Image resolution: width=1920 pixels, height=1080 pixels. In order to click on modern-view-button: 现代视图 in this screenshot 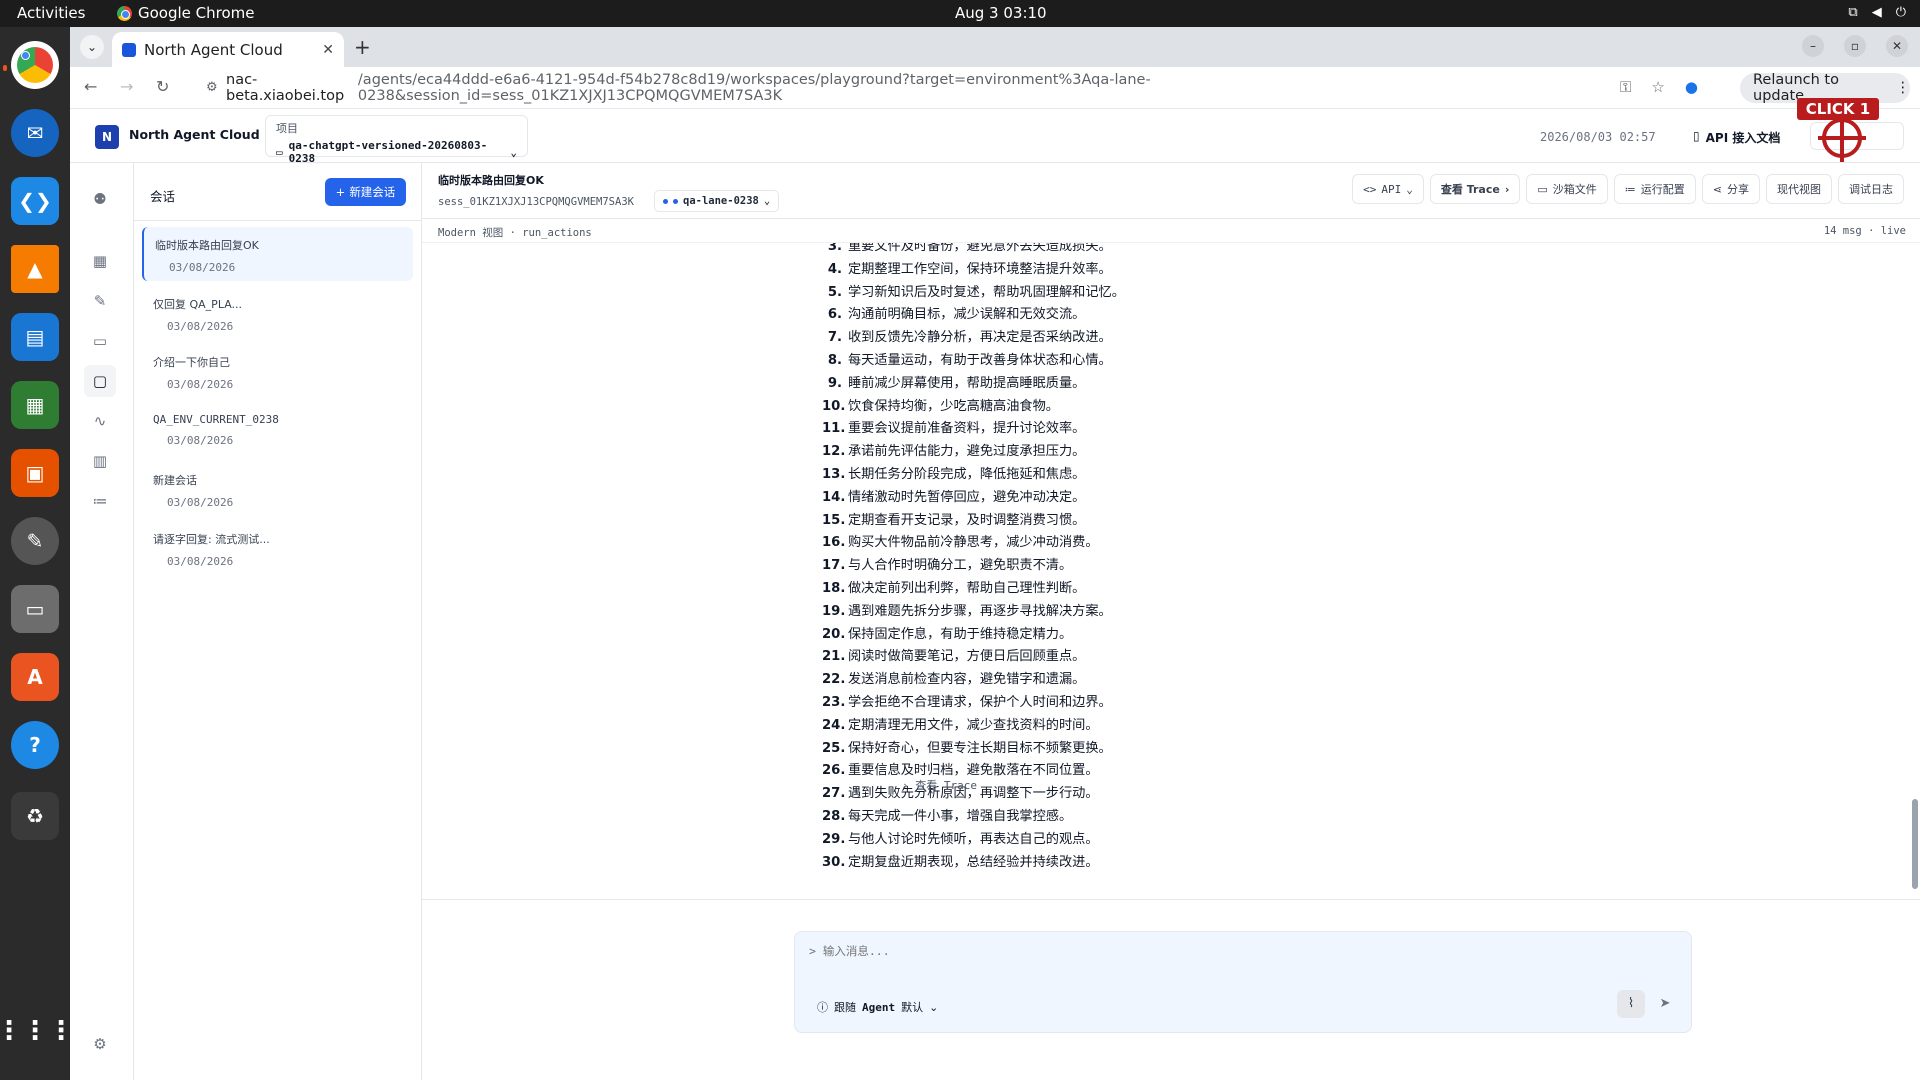, I will do `click(1799, 189)`.